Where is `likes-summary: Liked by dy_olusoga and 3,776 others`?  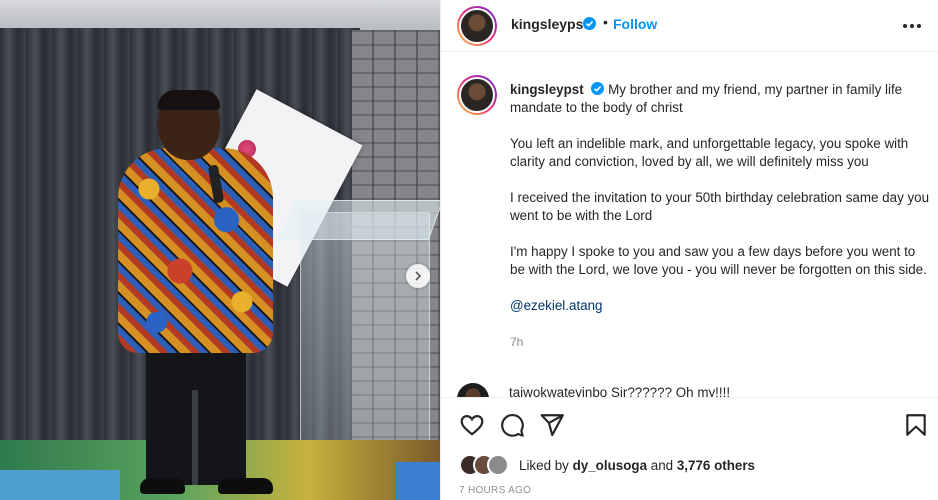 likes-summary: Liked by dy_olusoga and 3,776 others is located at coordinates (607, 465).